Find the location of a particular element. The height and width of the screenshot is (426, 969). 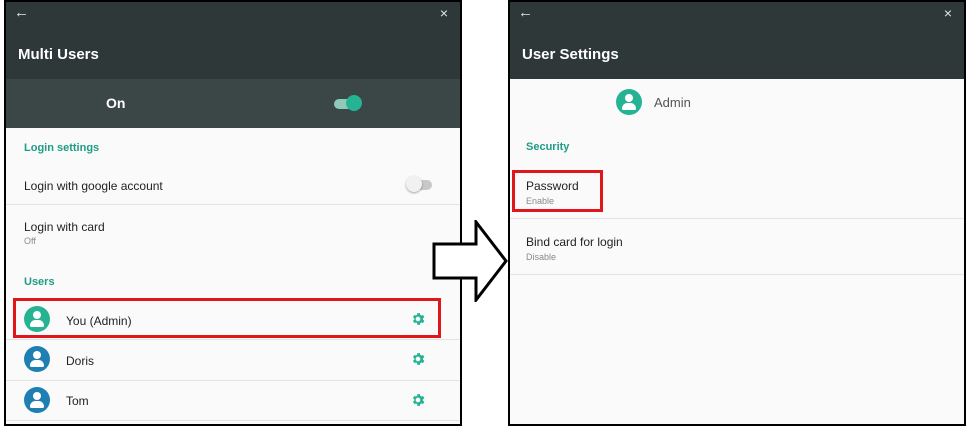

highlight-box-admin-row is located at coordinates (227, 318).